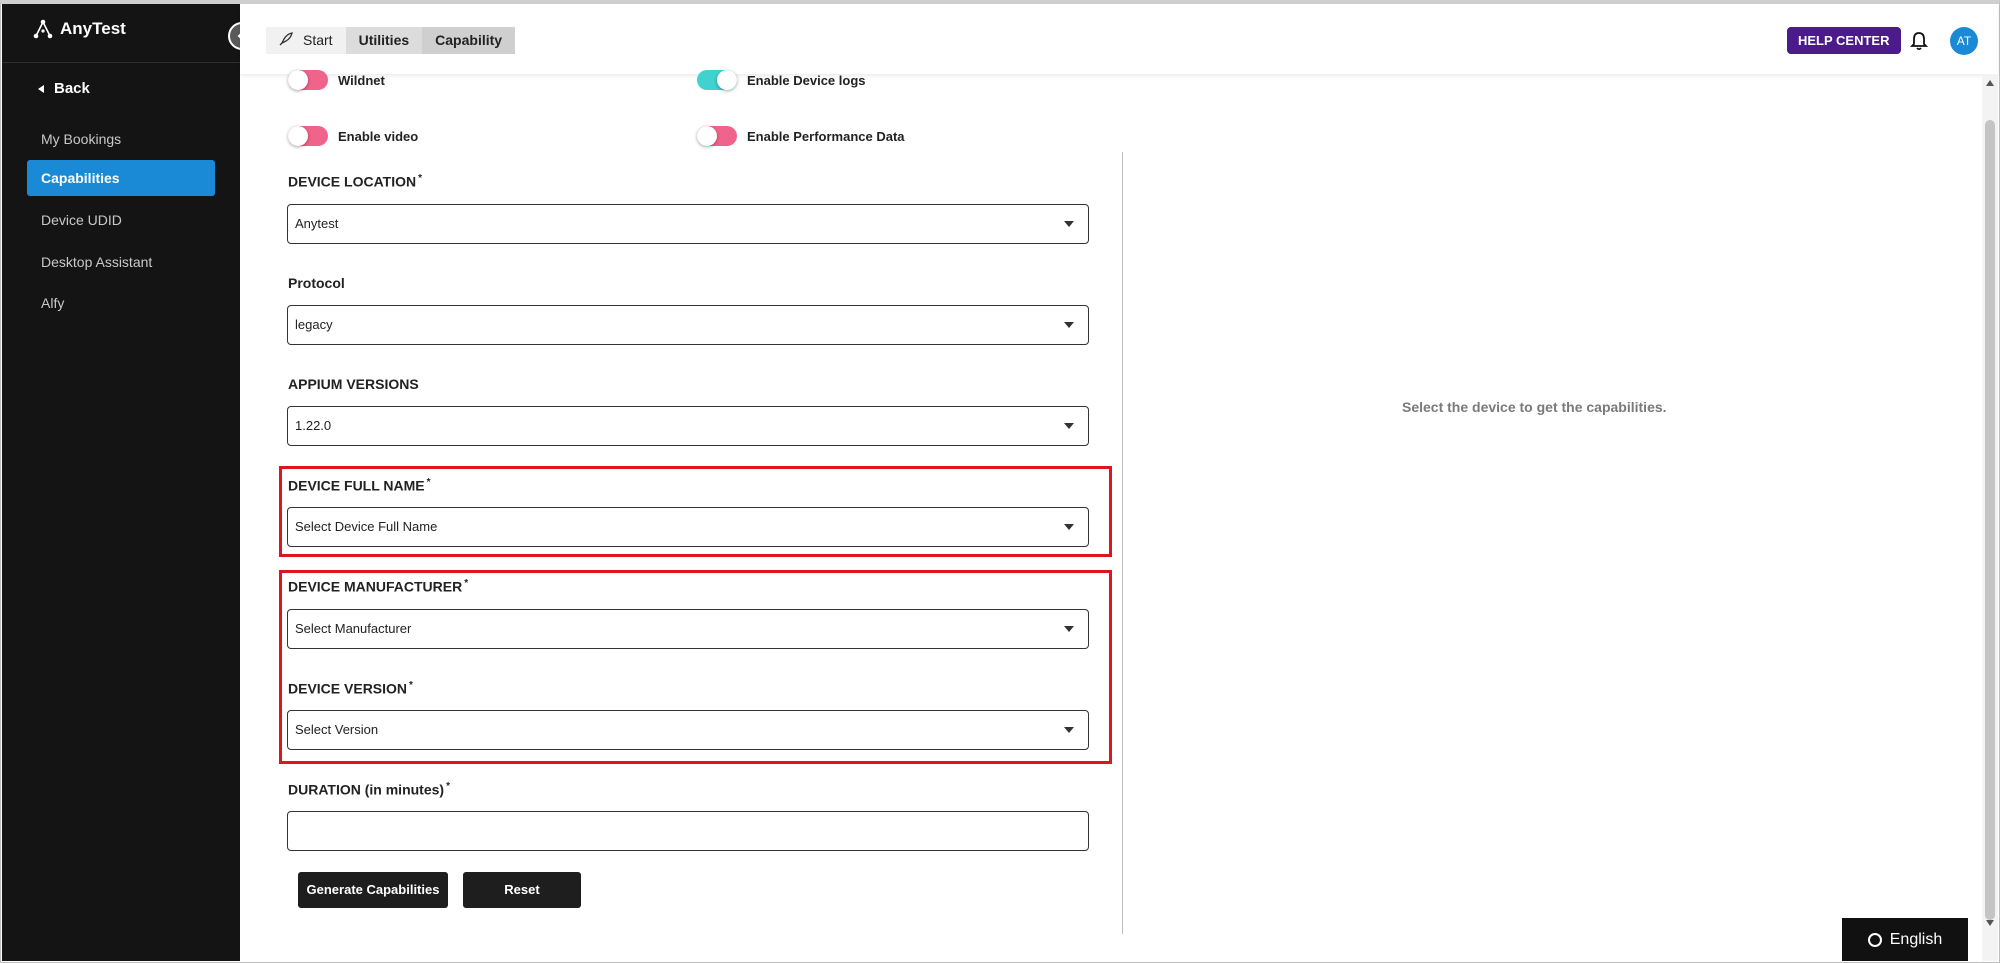 This screenshot has width=2000, height=963. Describe the element at coordinates (313, 425) in the screenshot. I see `appium-versions-value: 1.22.0` at that location.